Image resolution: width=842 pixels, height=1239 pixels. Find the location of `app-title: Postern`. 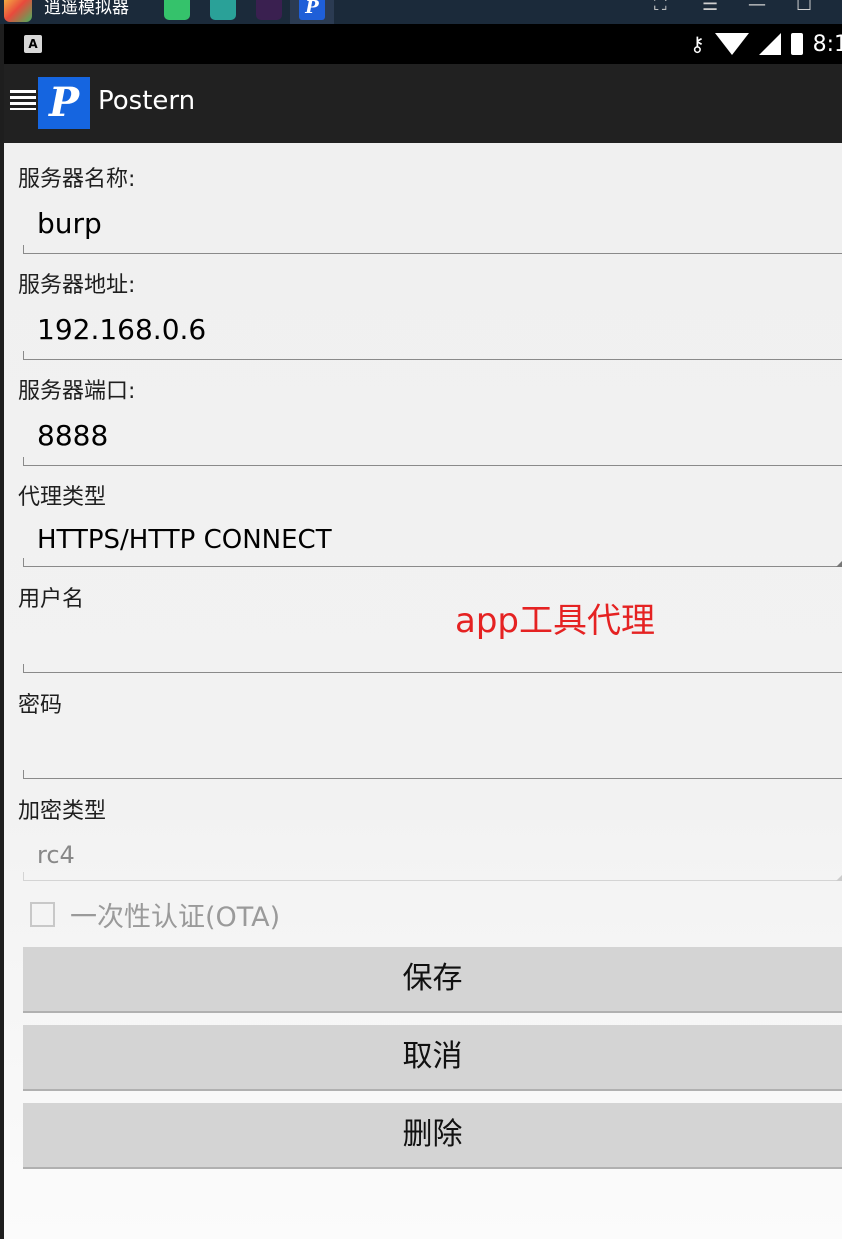

app-title: Postern is located at coordinates (147, 101).